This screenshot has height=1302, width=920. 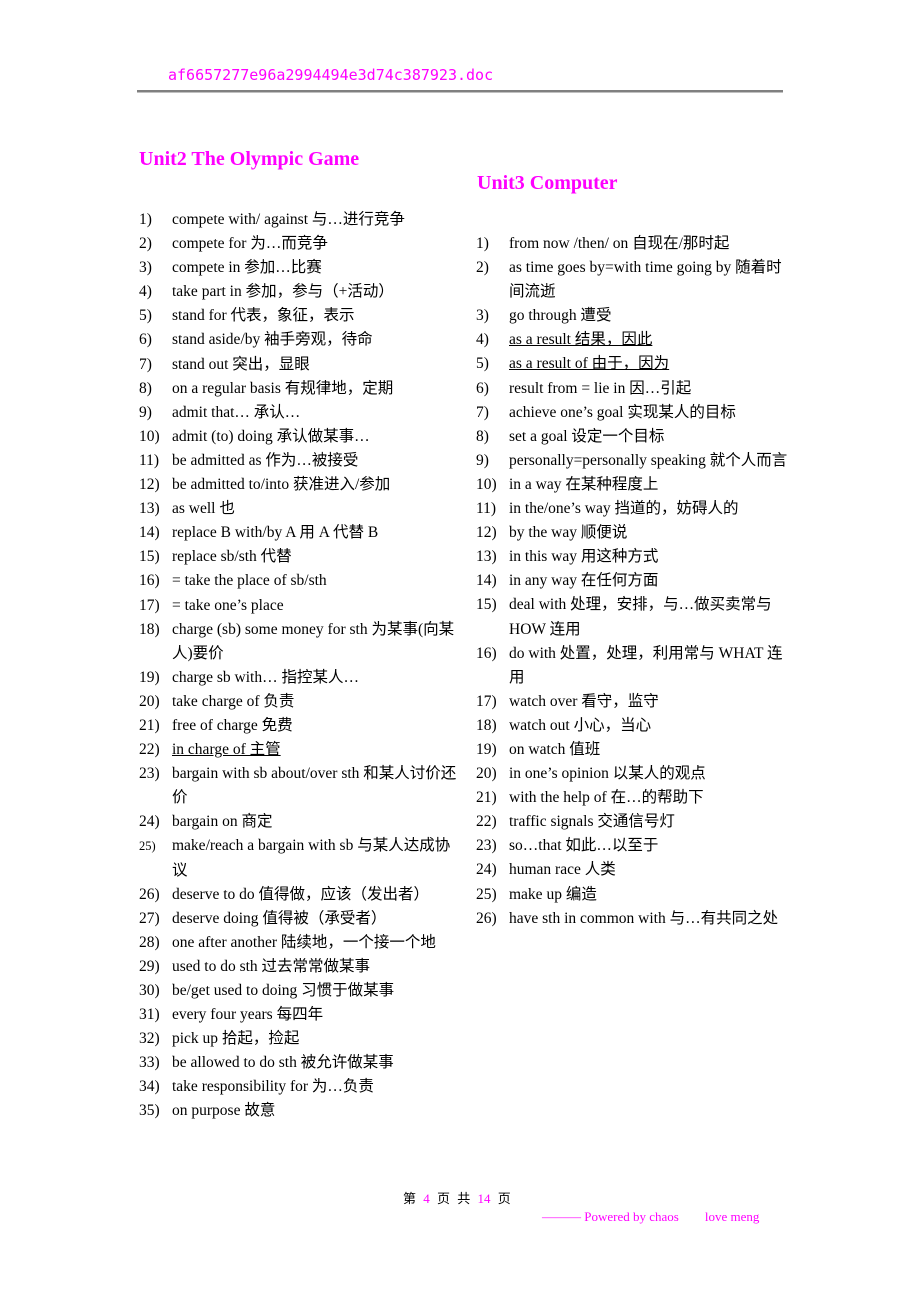 I want to click on page-prefix: 第, so click(x=410, y=1198).